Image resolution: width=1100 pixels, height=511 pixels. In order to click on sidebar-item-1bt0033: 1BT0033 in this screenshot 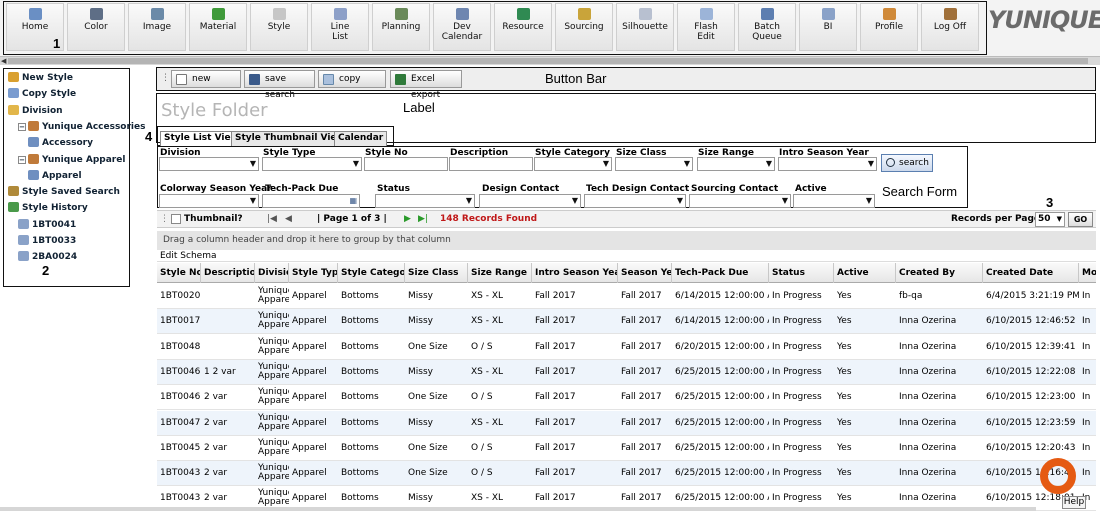, I will do `click(47, 242)`.